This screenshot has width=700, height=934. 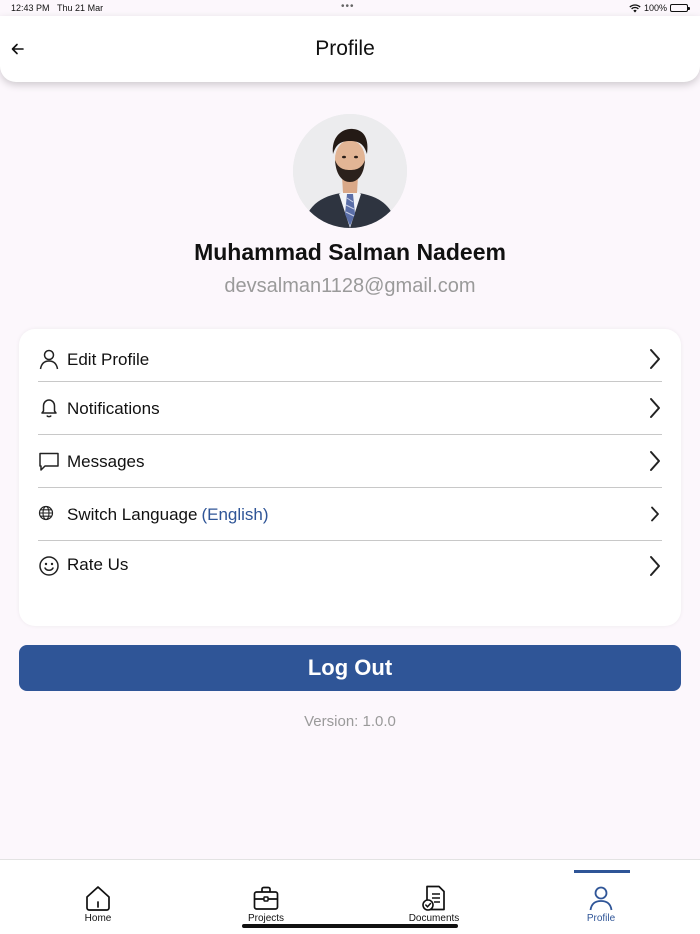 I want to click on menu-item-rate-us: Rate Us, so click(x=350, y=566).